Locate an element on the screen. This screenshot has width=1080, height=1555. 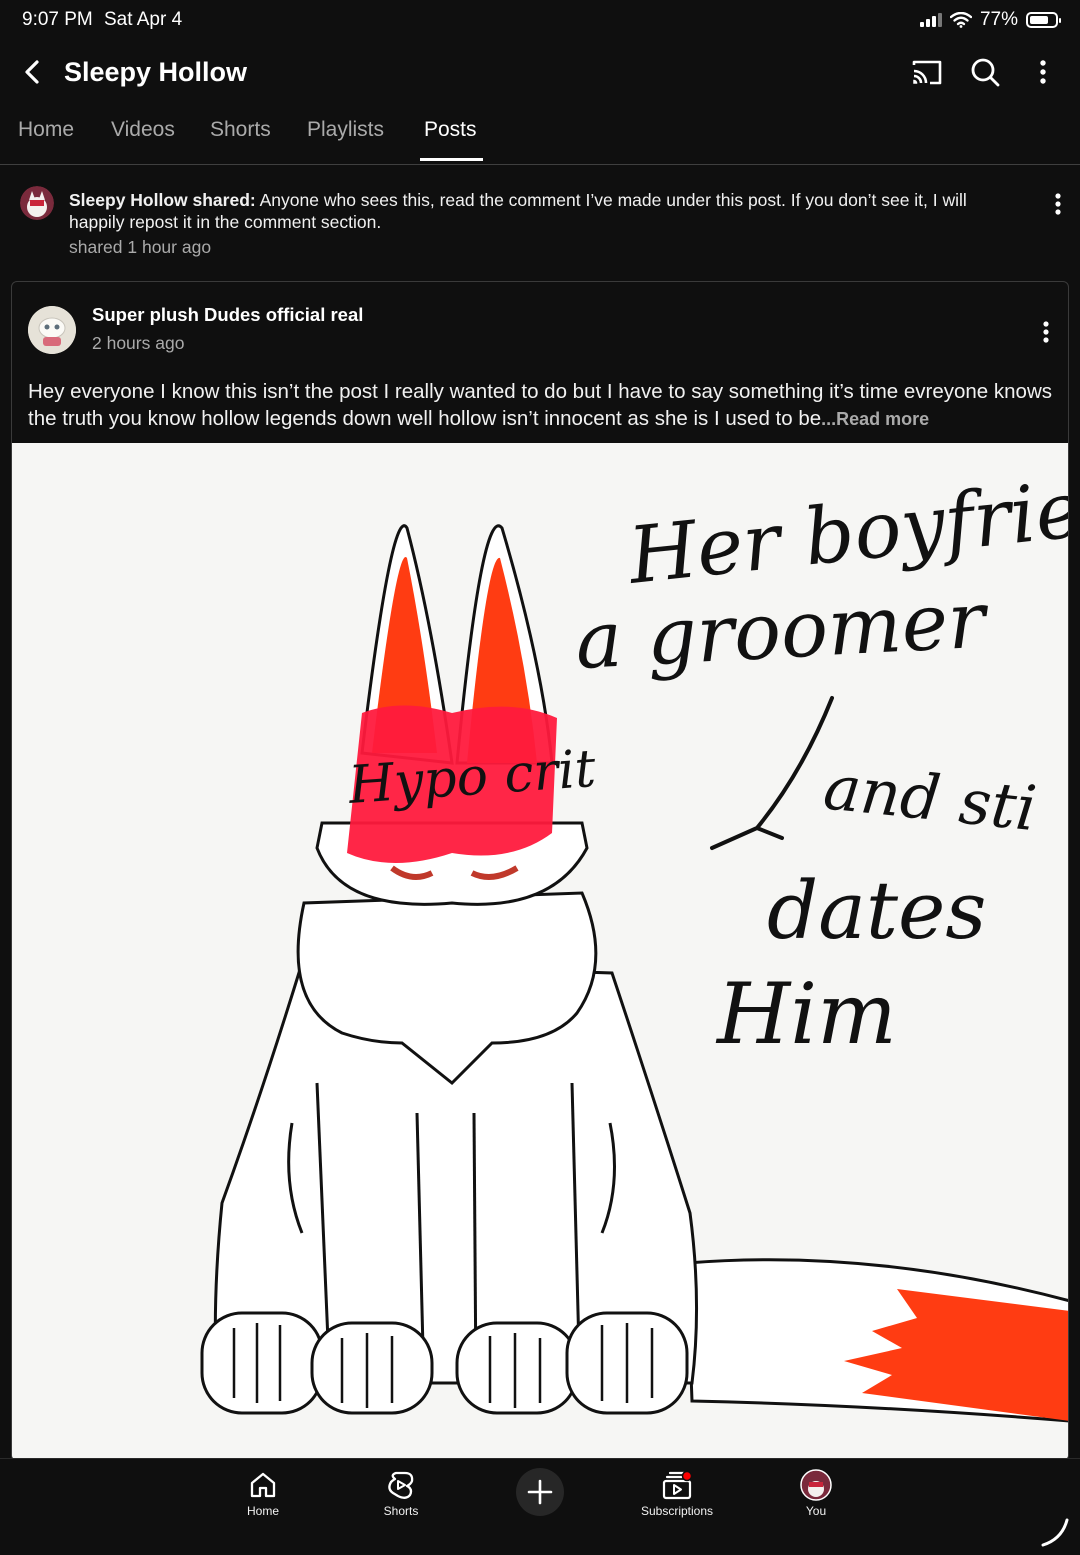
tab-posts: Posts is located at coordinates (450, 130).